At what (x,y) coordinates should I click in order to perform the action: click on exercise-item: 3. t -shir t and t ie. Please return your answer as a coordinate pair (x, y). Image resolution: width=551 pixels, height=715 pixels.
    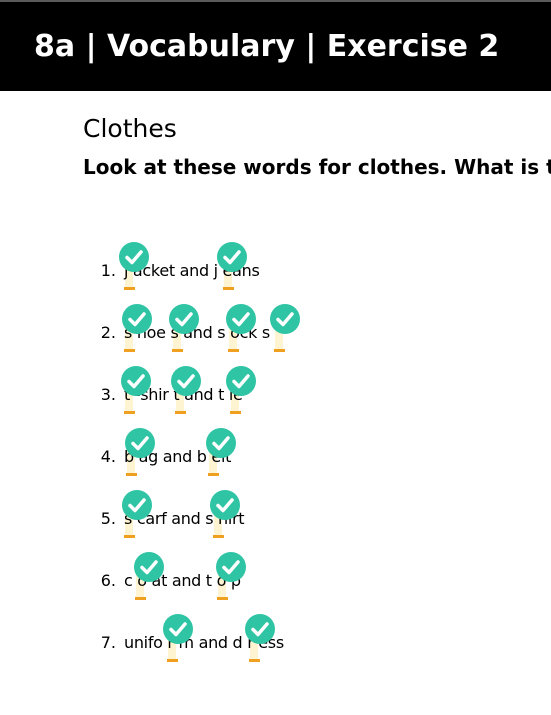
    Looking at the image, I should click on (275, 400).